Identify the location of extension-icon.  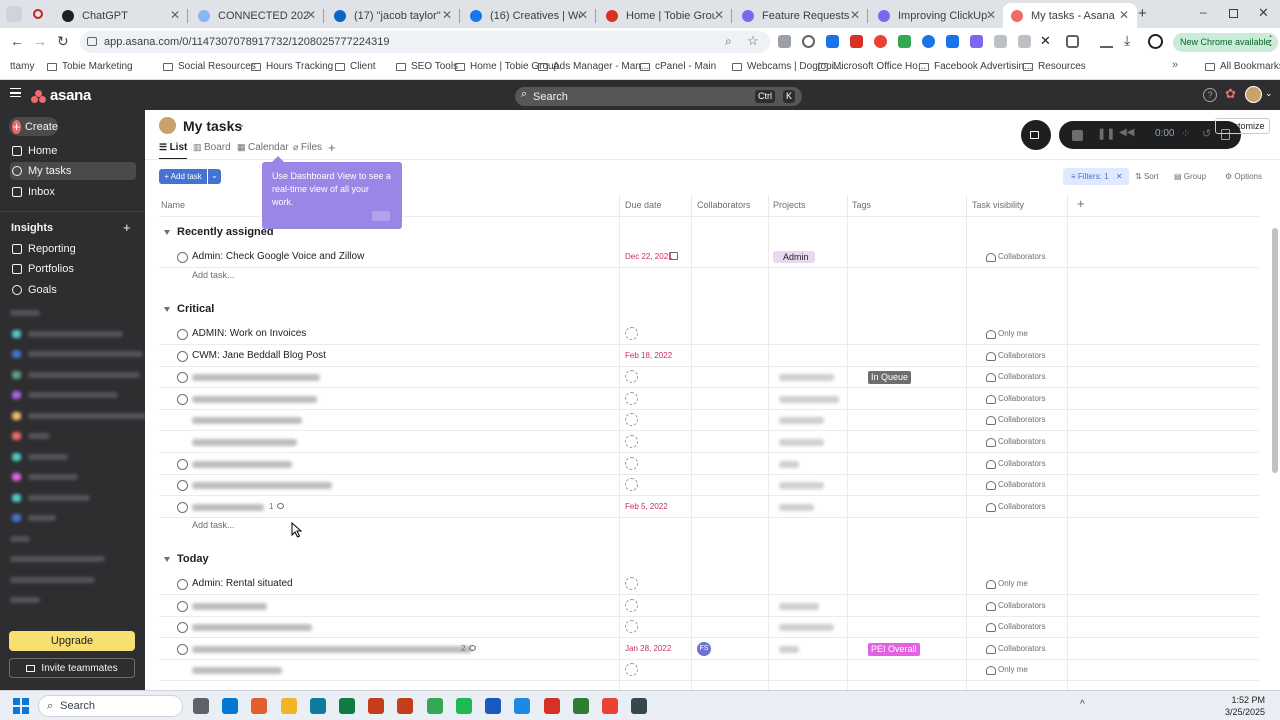
(856, 41).